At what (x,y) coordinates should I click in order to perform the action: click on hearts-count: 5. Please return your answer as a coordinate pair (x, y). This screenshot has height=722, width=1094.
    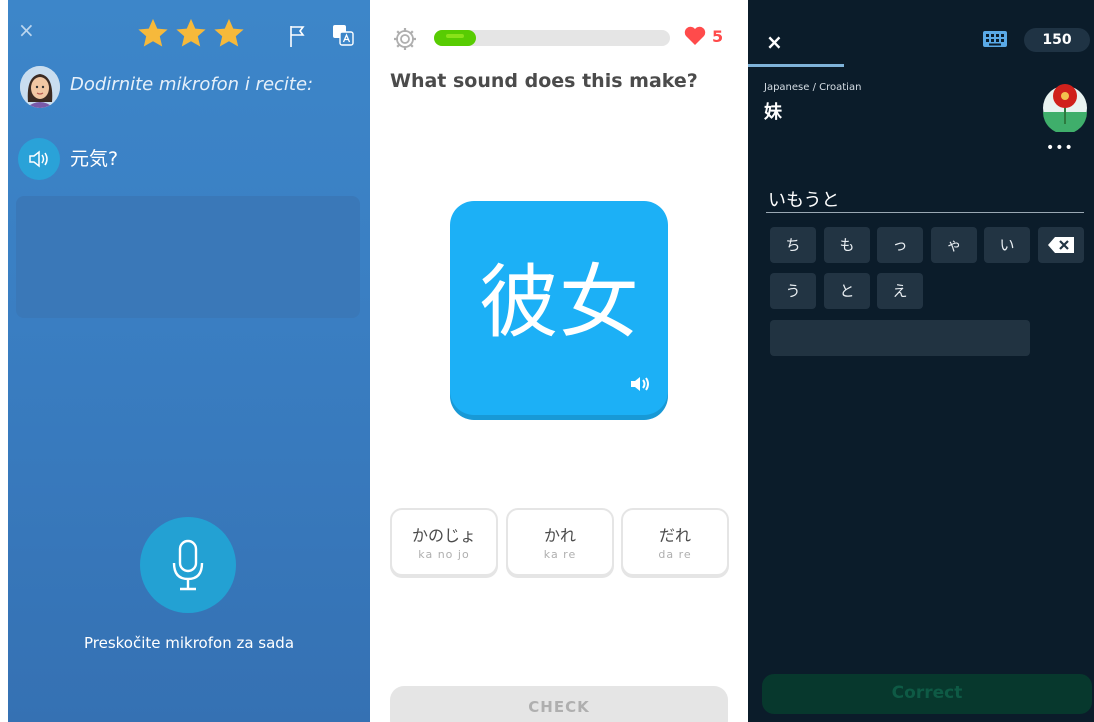
    Looking at the image, I should click on (718, 36).